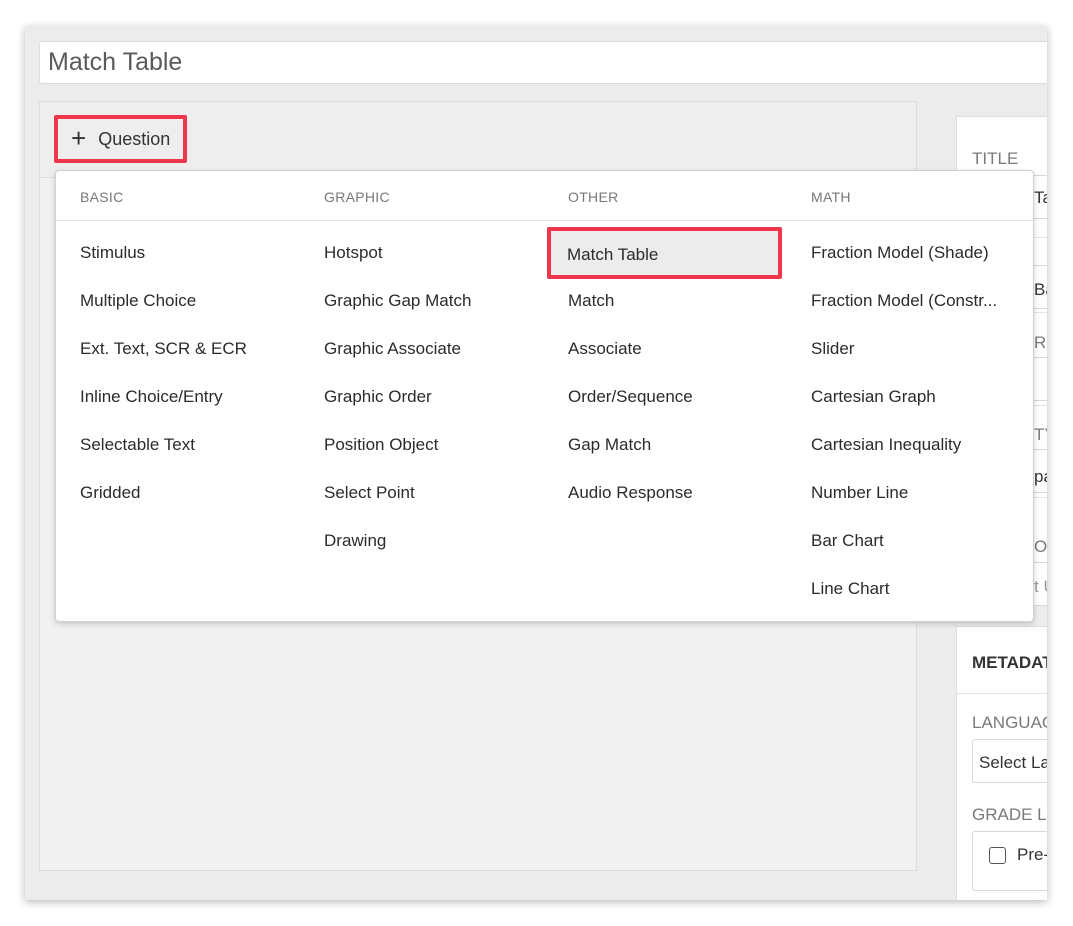  Describe the element at coordinates (1009, 662) in the screenshot. I see `metadata-heading: METADAT` at that location.